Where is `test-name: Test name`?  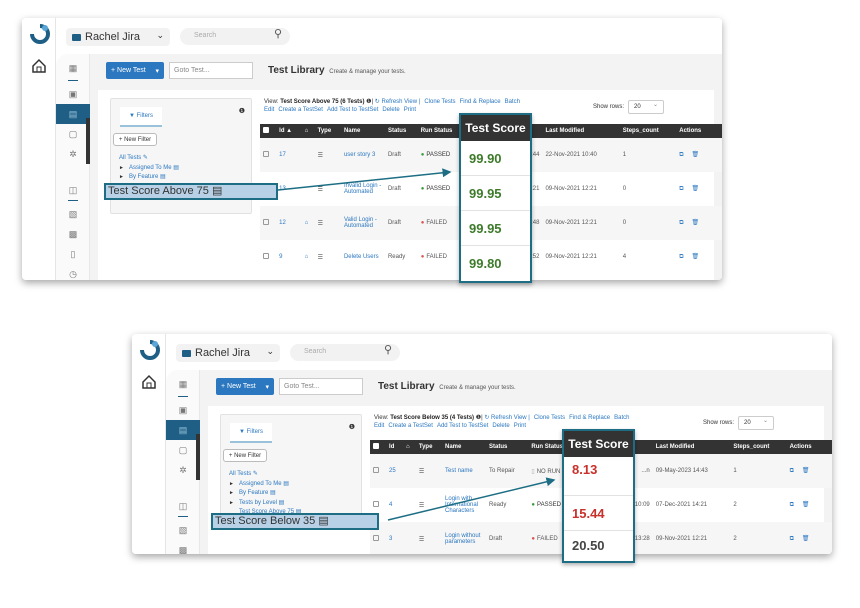
test-name: Test name is located at coordinates (464, 471).